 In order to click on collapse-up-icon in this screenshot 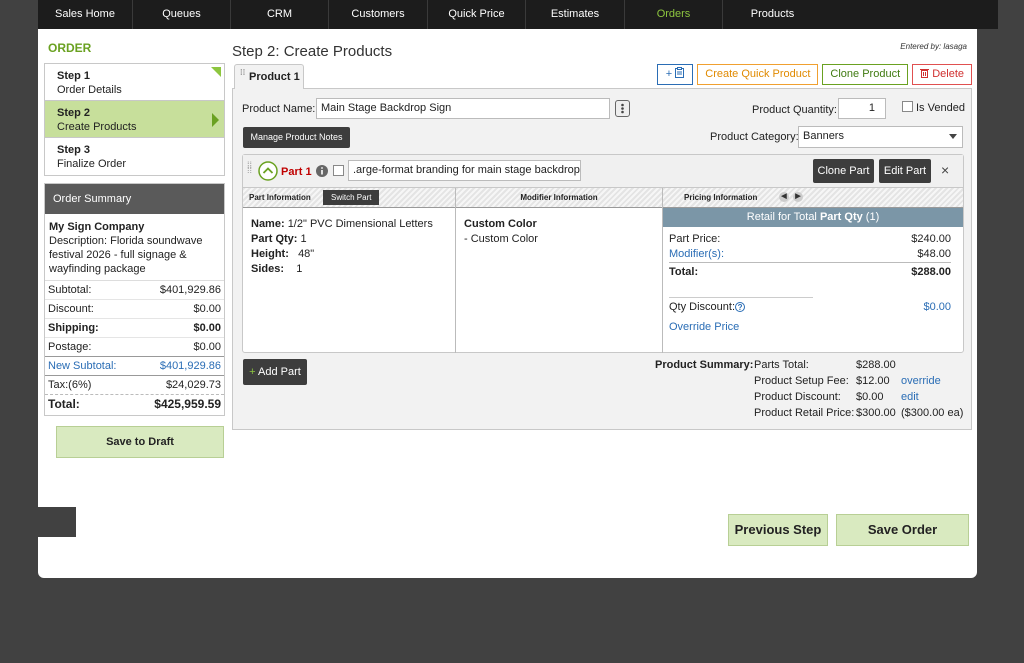, I will do `click(268, 171)`.